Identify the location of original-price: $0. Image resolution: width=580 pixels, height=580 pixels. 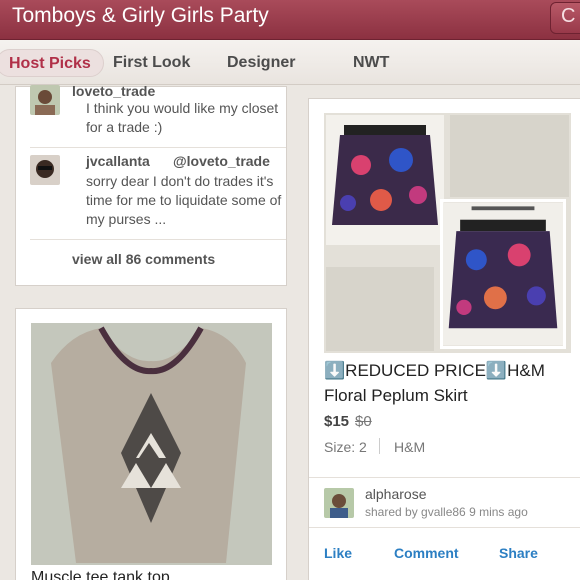
(363, 421).